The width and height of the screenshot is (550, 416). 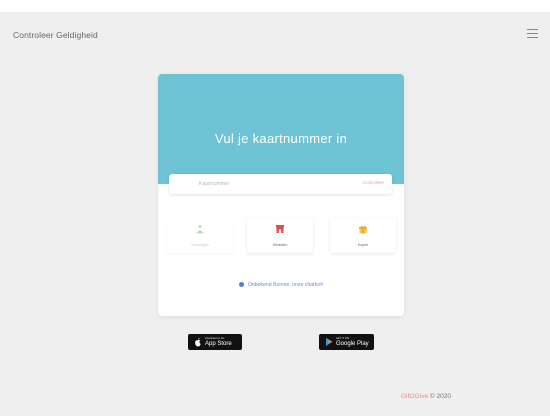 I want to click on card-number-search: Controleer, so click(x=280, y=184).